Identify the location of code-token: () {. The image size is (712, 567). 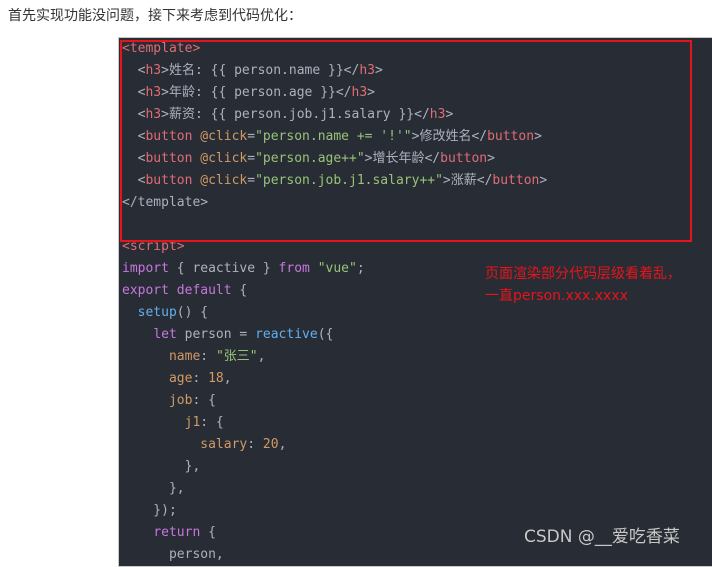
(192, 312).